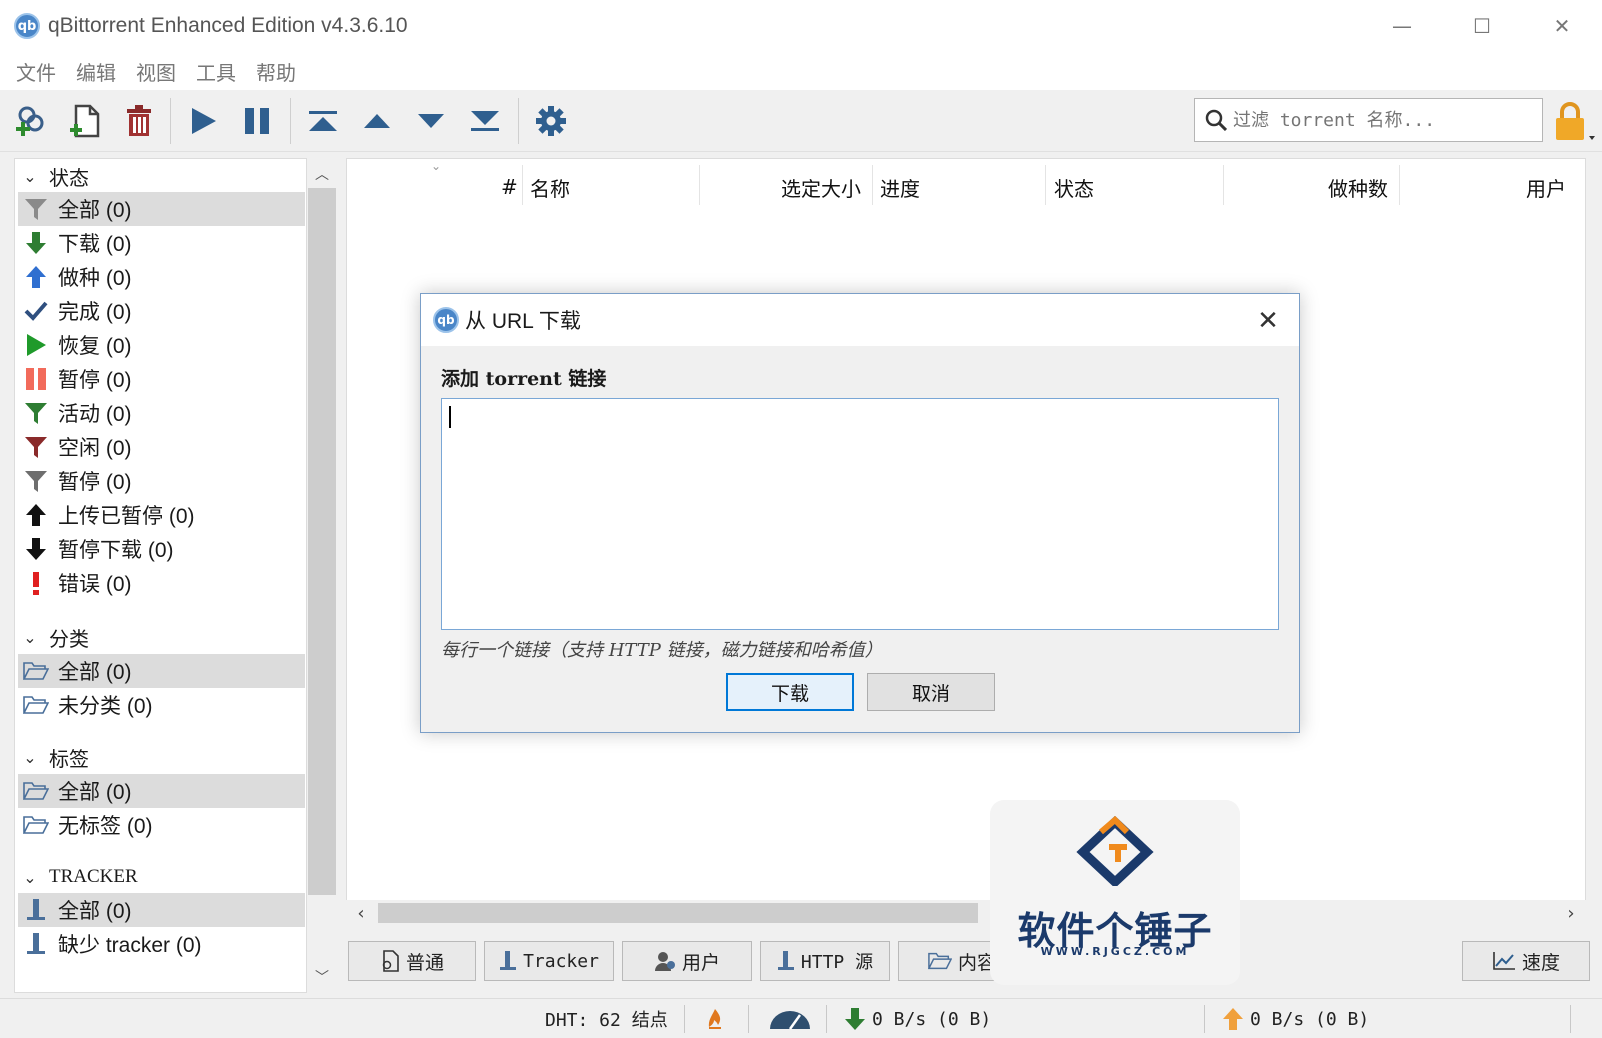 The image size is (1602, 1038). What do you see at coordinates (36, 311) in the screenshot?
I see `checkmark-icon` at bounding box center [36, 311].